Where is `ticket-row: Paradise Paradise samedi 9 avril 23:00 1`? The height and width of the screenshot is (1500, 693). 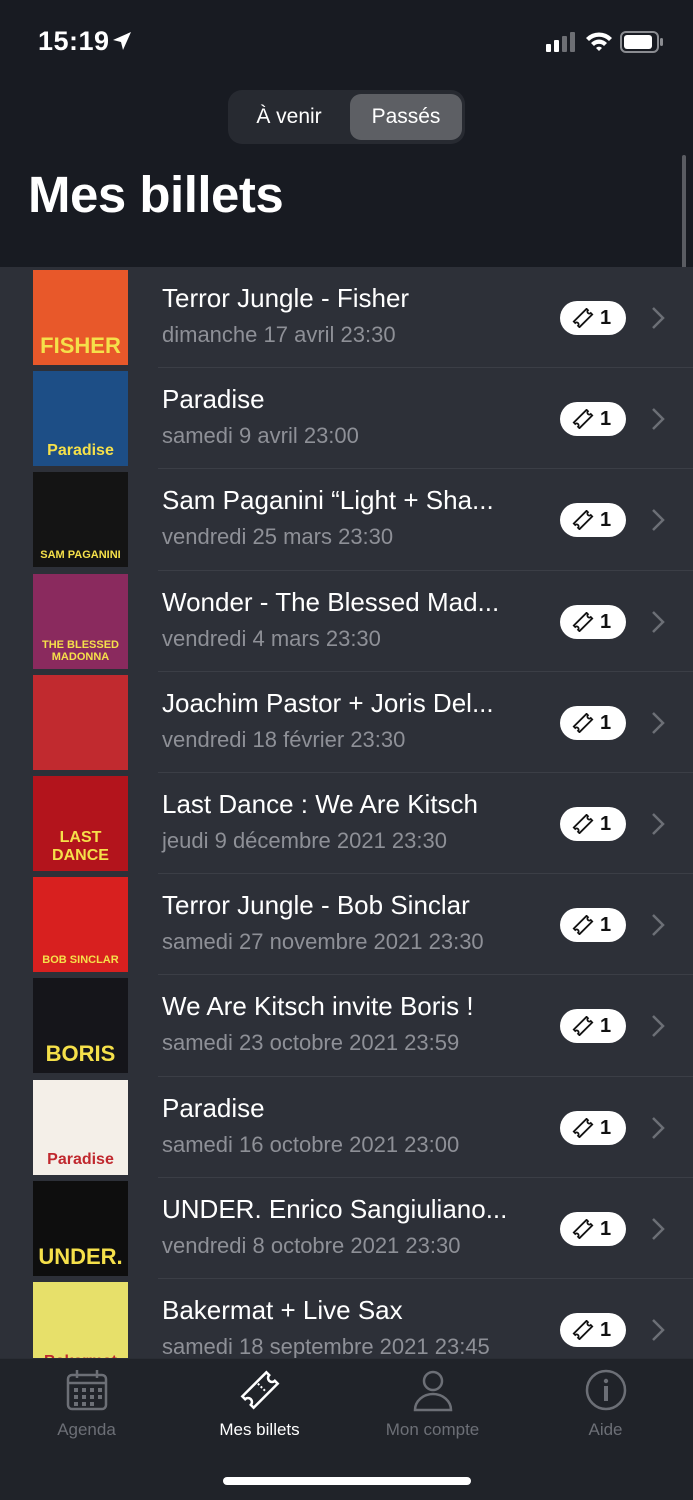
ticket-row: Paradise Paradise samedi 9 avril 23:00 1 is located at coordinates (346, 419).